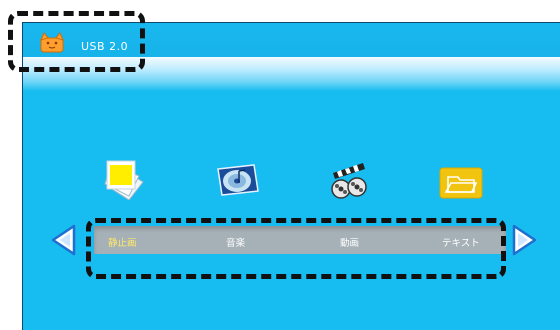 The height and width of the screenshot is (330, 560). Describe the element at coordinates (461, 183) in the screenshot. I see `folder-icon` at that location.